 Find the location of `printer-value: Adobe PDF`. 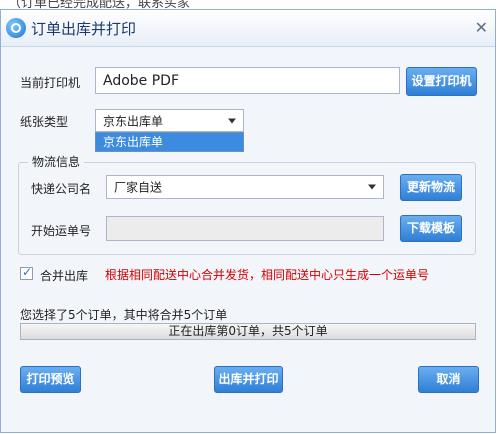

printer-value: Adobe PDF is located at coordinates (141, 80).